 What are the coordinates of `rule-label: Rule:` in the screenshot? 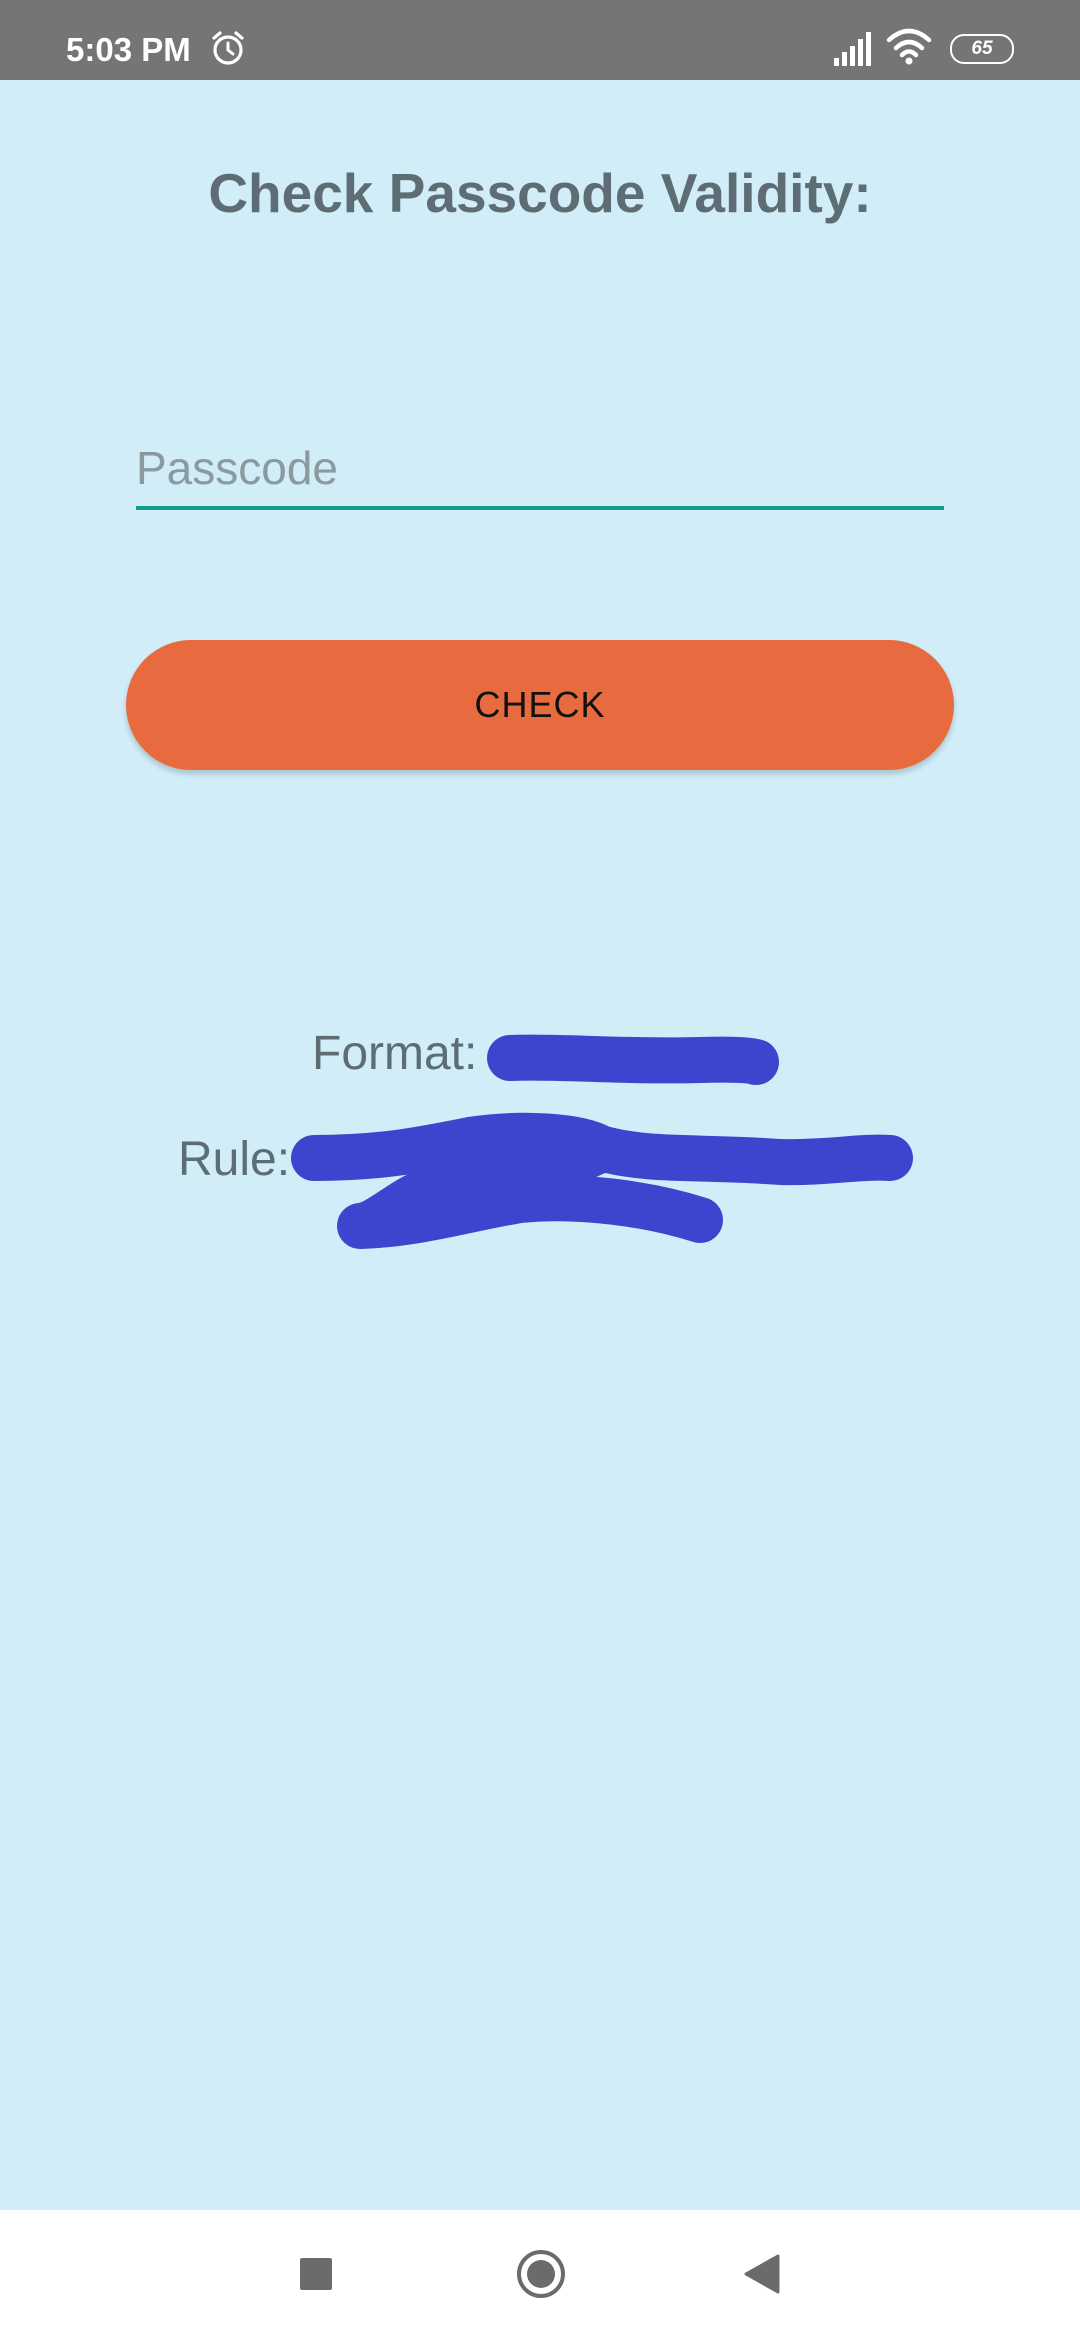 It's located at (234, 1159).